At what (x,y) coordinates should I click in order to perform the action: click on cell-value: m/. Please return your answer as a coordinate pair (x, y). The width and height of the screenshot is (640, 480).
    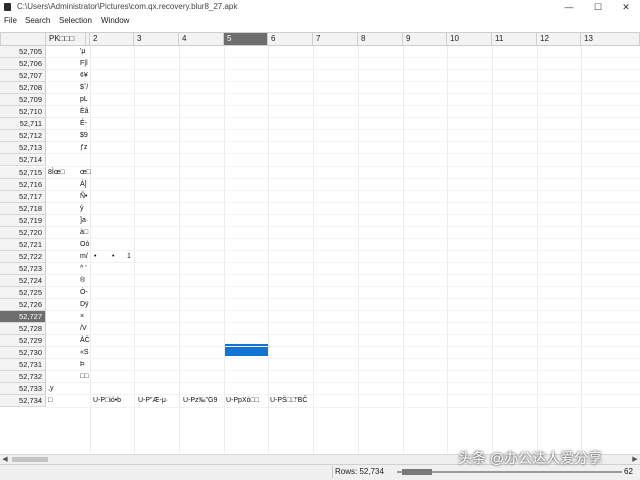
    Looking at the image, I should click on (84, 256).